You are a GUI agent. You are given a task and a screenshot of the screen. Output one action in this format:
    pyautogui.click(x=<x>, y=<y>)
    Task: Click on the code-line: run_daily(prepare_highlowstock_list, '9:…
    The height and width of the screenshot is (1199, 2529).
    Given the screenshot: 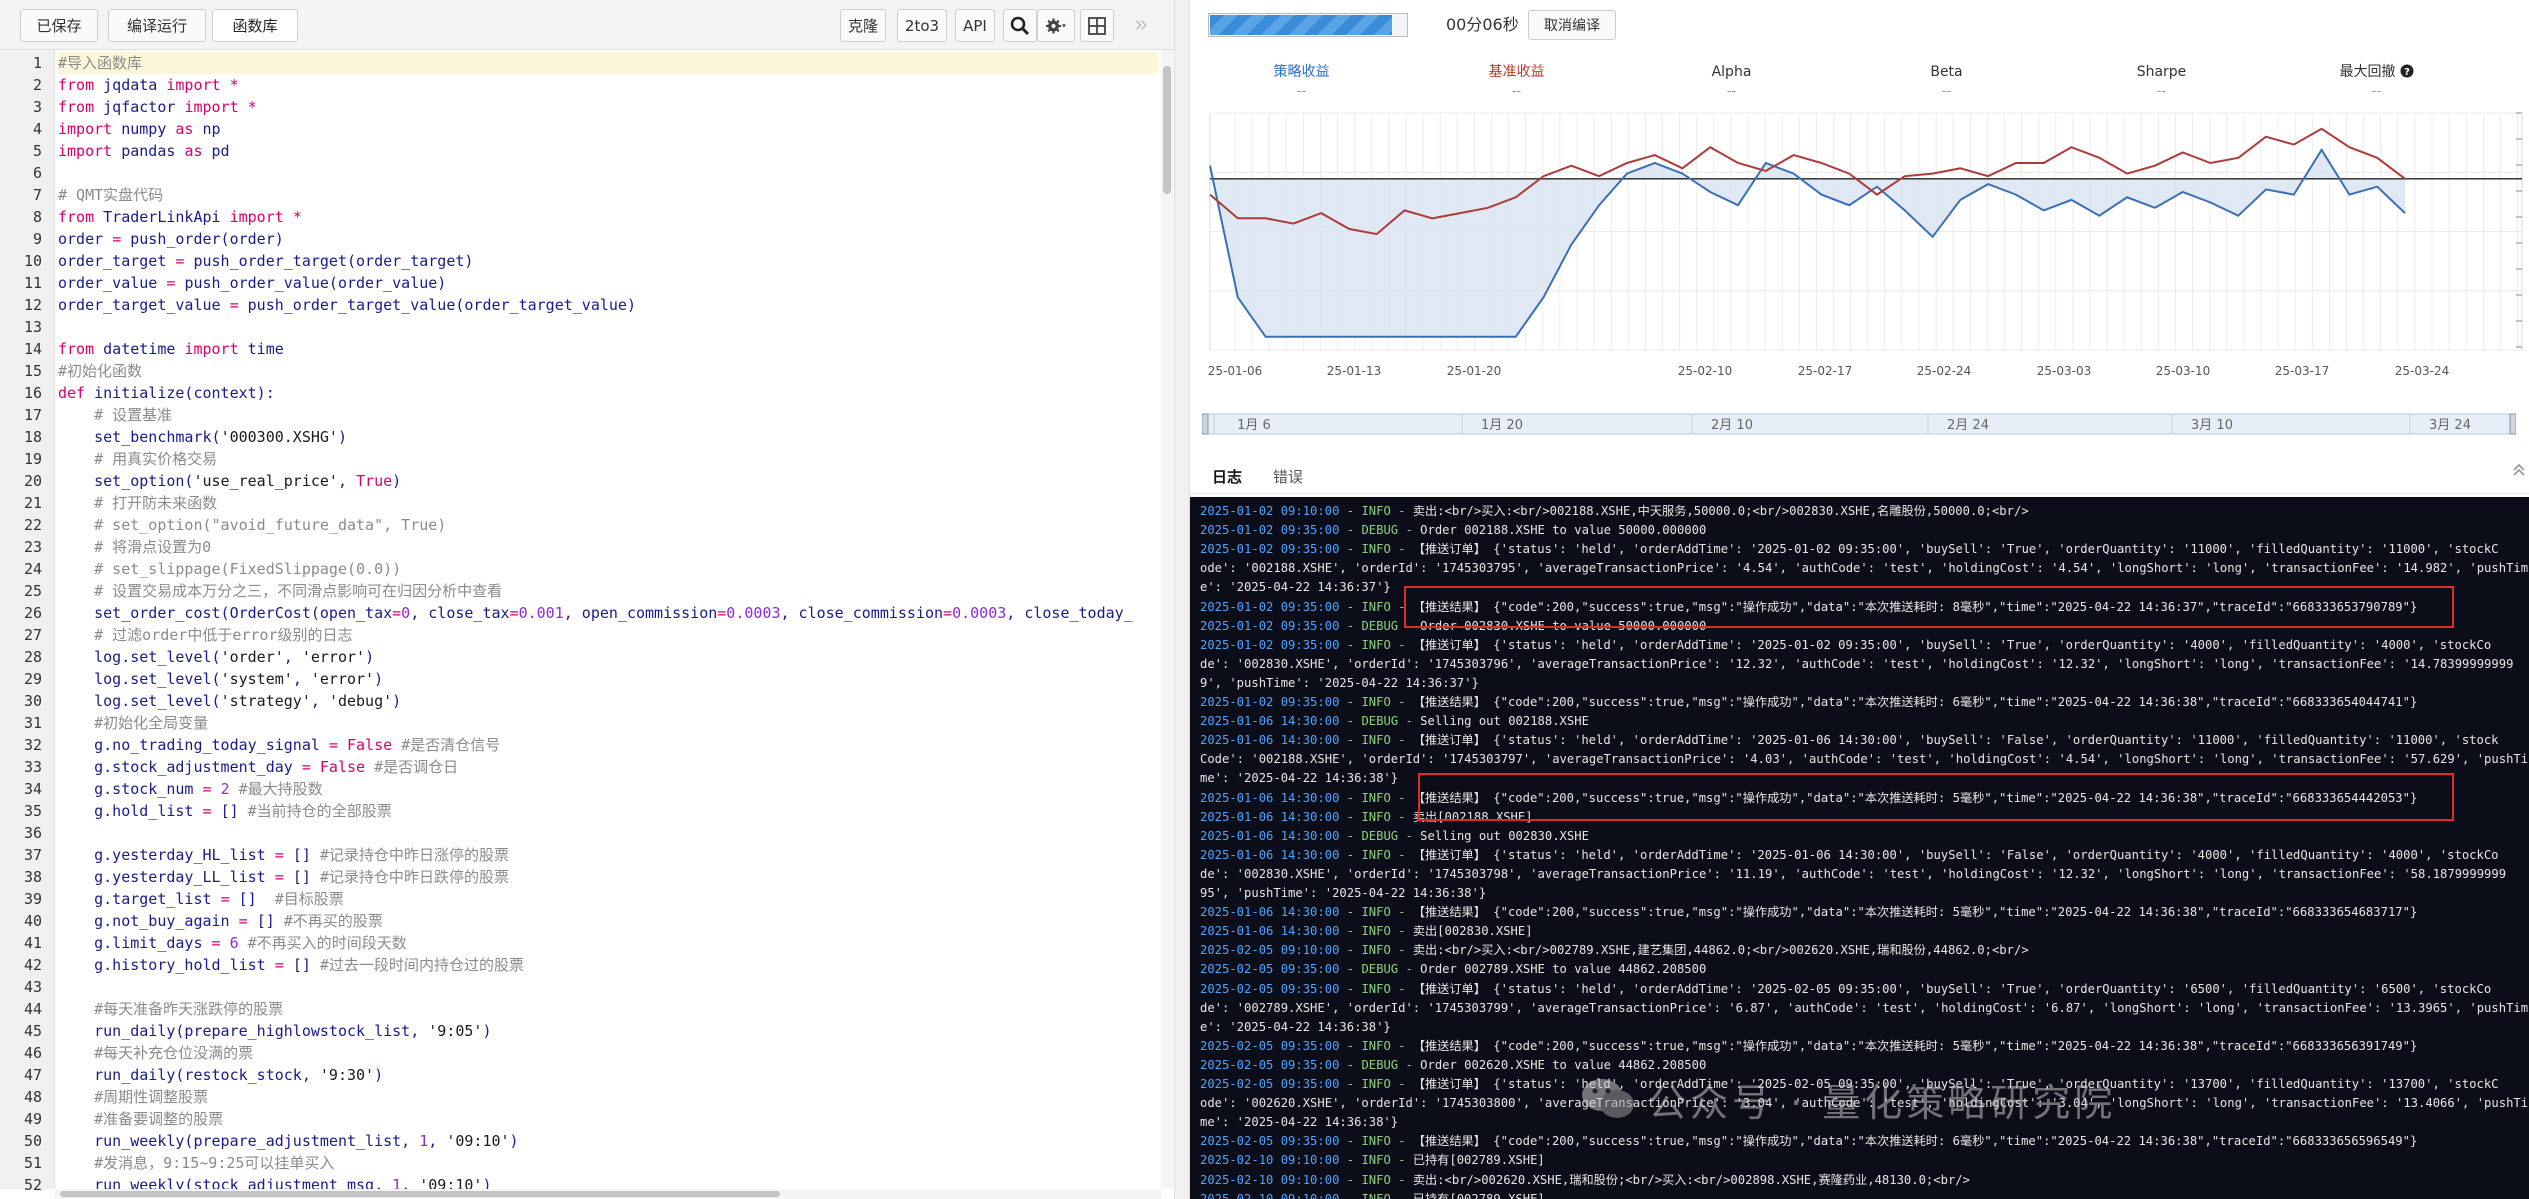 What is the action you would take?
    pyautogui.click(x=274, y=1031)
    